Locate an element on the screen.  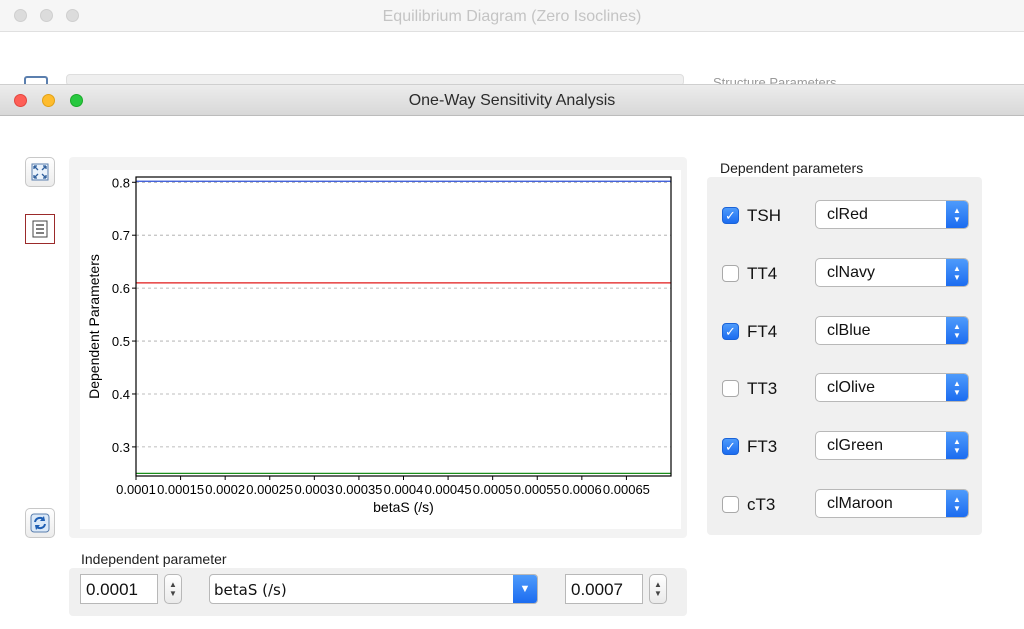
refresh-icon is located at coordinates (40, 523).